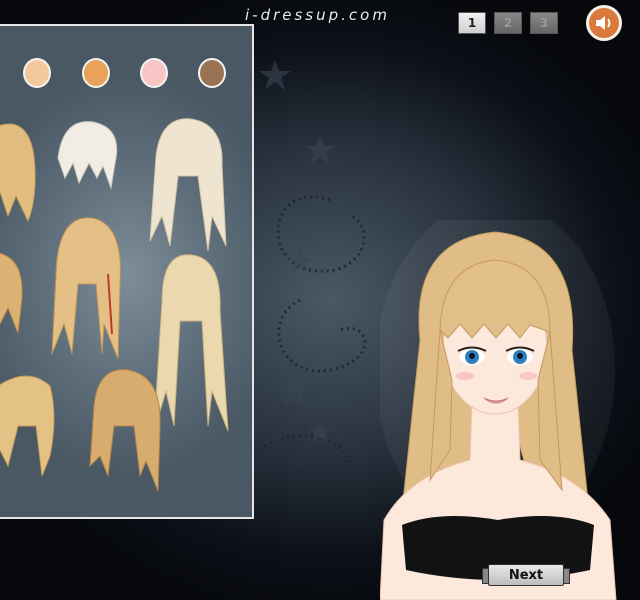 The image size is (640, 600). Describe the element at coordinates (544, 23) in the screenshot. I see `tab-page-3: 3` at that location.